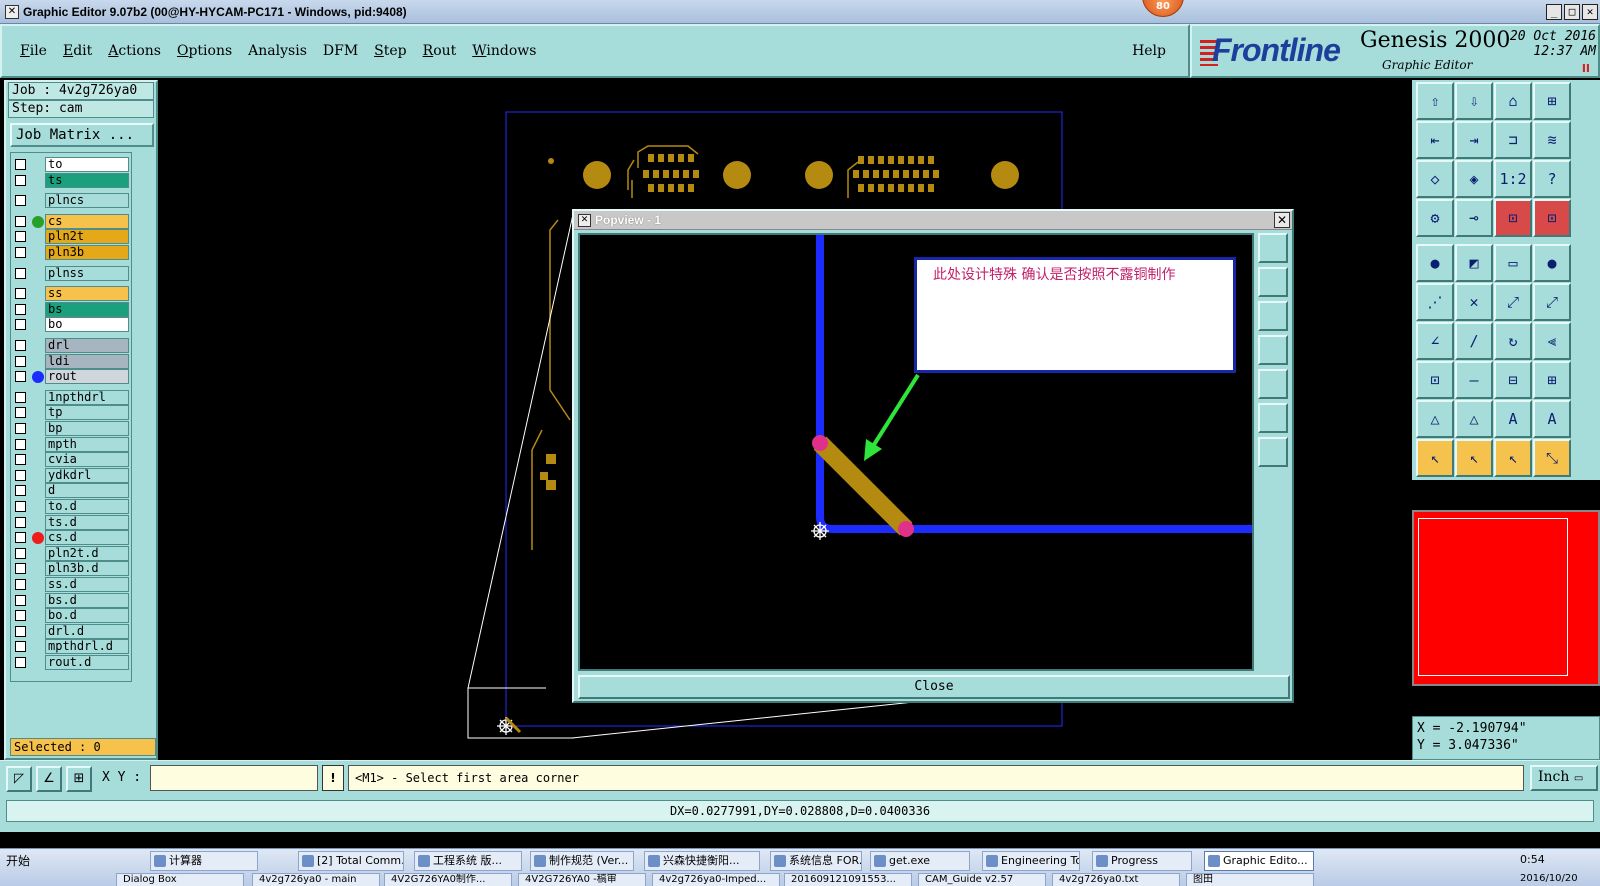 This screenshot has width=1600, height=886. I want to click on taskbar-item: 计算器, so click(204, 861).